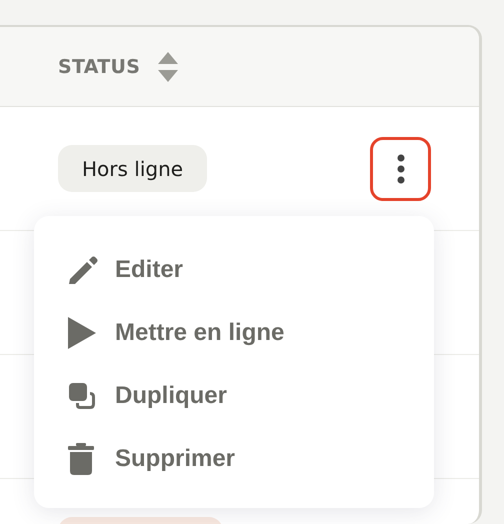  I want to click on menu-item: Editer, so click(149, 270).